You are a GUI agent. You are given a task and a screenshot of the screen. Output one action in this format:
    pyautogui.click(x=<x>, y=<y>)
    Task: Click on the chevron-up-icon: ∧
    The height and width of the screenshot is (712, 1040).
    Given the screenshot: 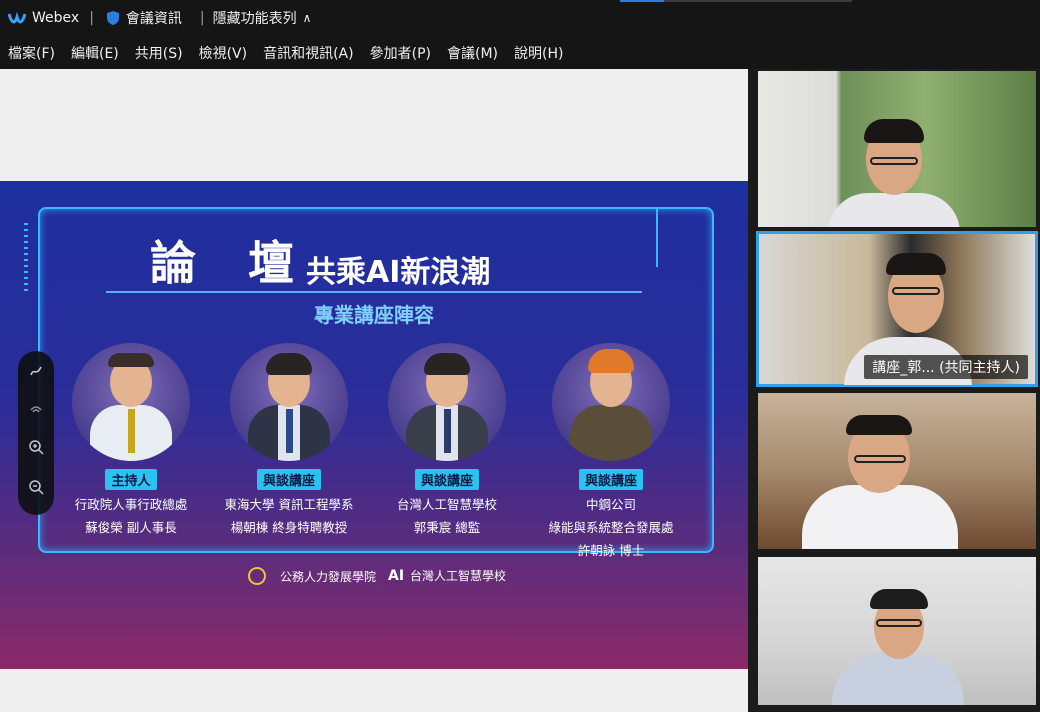 What is the action you would take?
    pyautogui.click(x=307, y=18)
    